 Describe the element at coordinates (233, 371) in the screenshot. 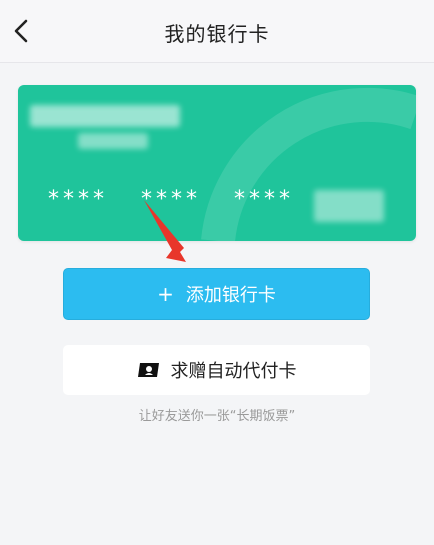

I see `request-gift-card-label: 求赠自动代付卡` at that location.